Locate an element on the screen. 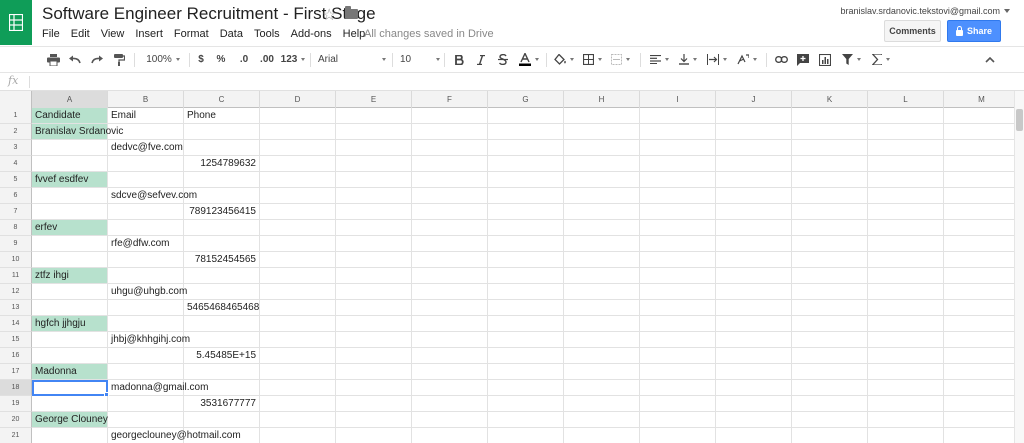  cell-g13 is located at coordinates (526, 308).